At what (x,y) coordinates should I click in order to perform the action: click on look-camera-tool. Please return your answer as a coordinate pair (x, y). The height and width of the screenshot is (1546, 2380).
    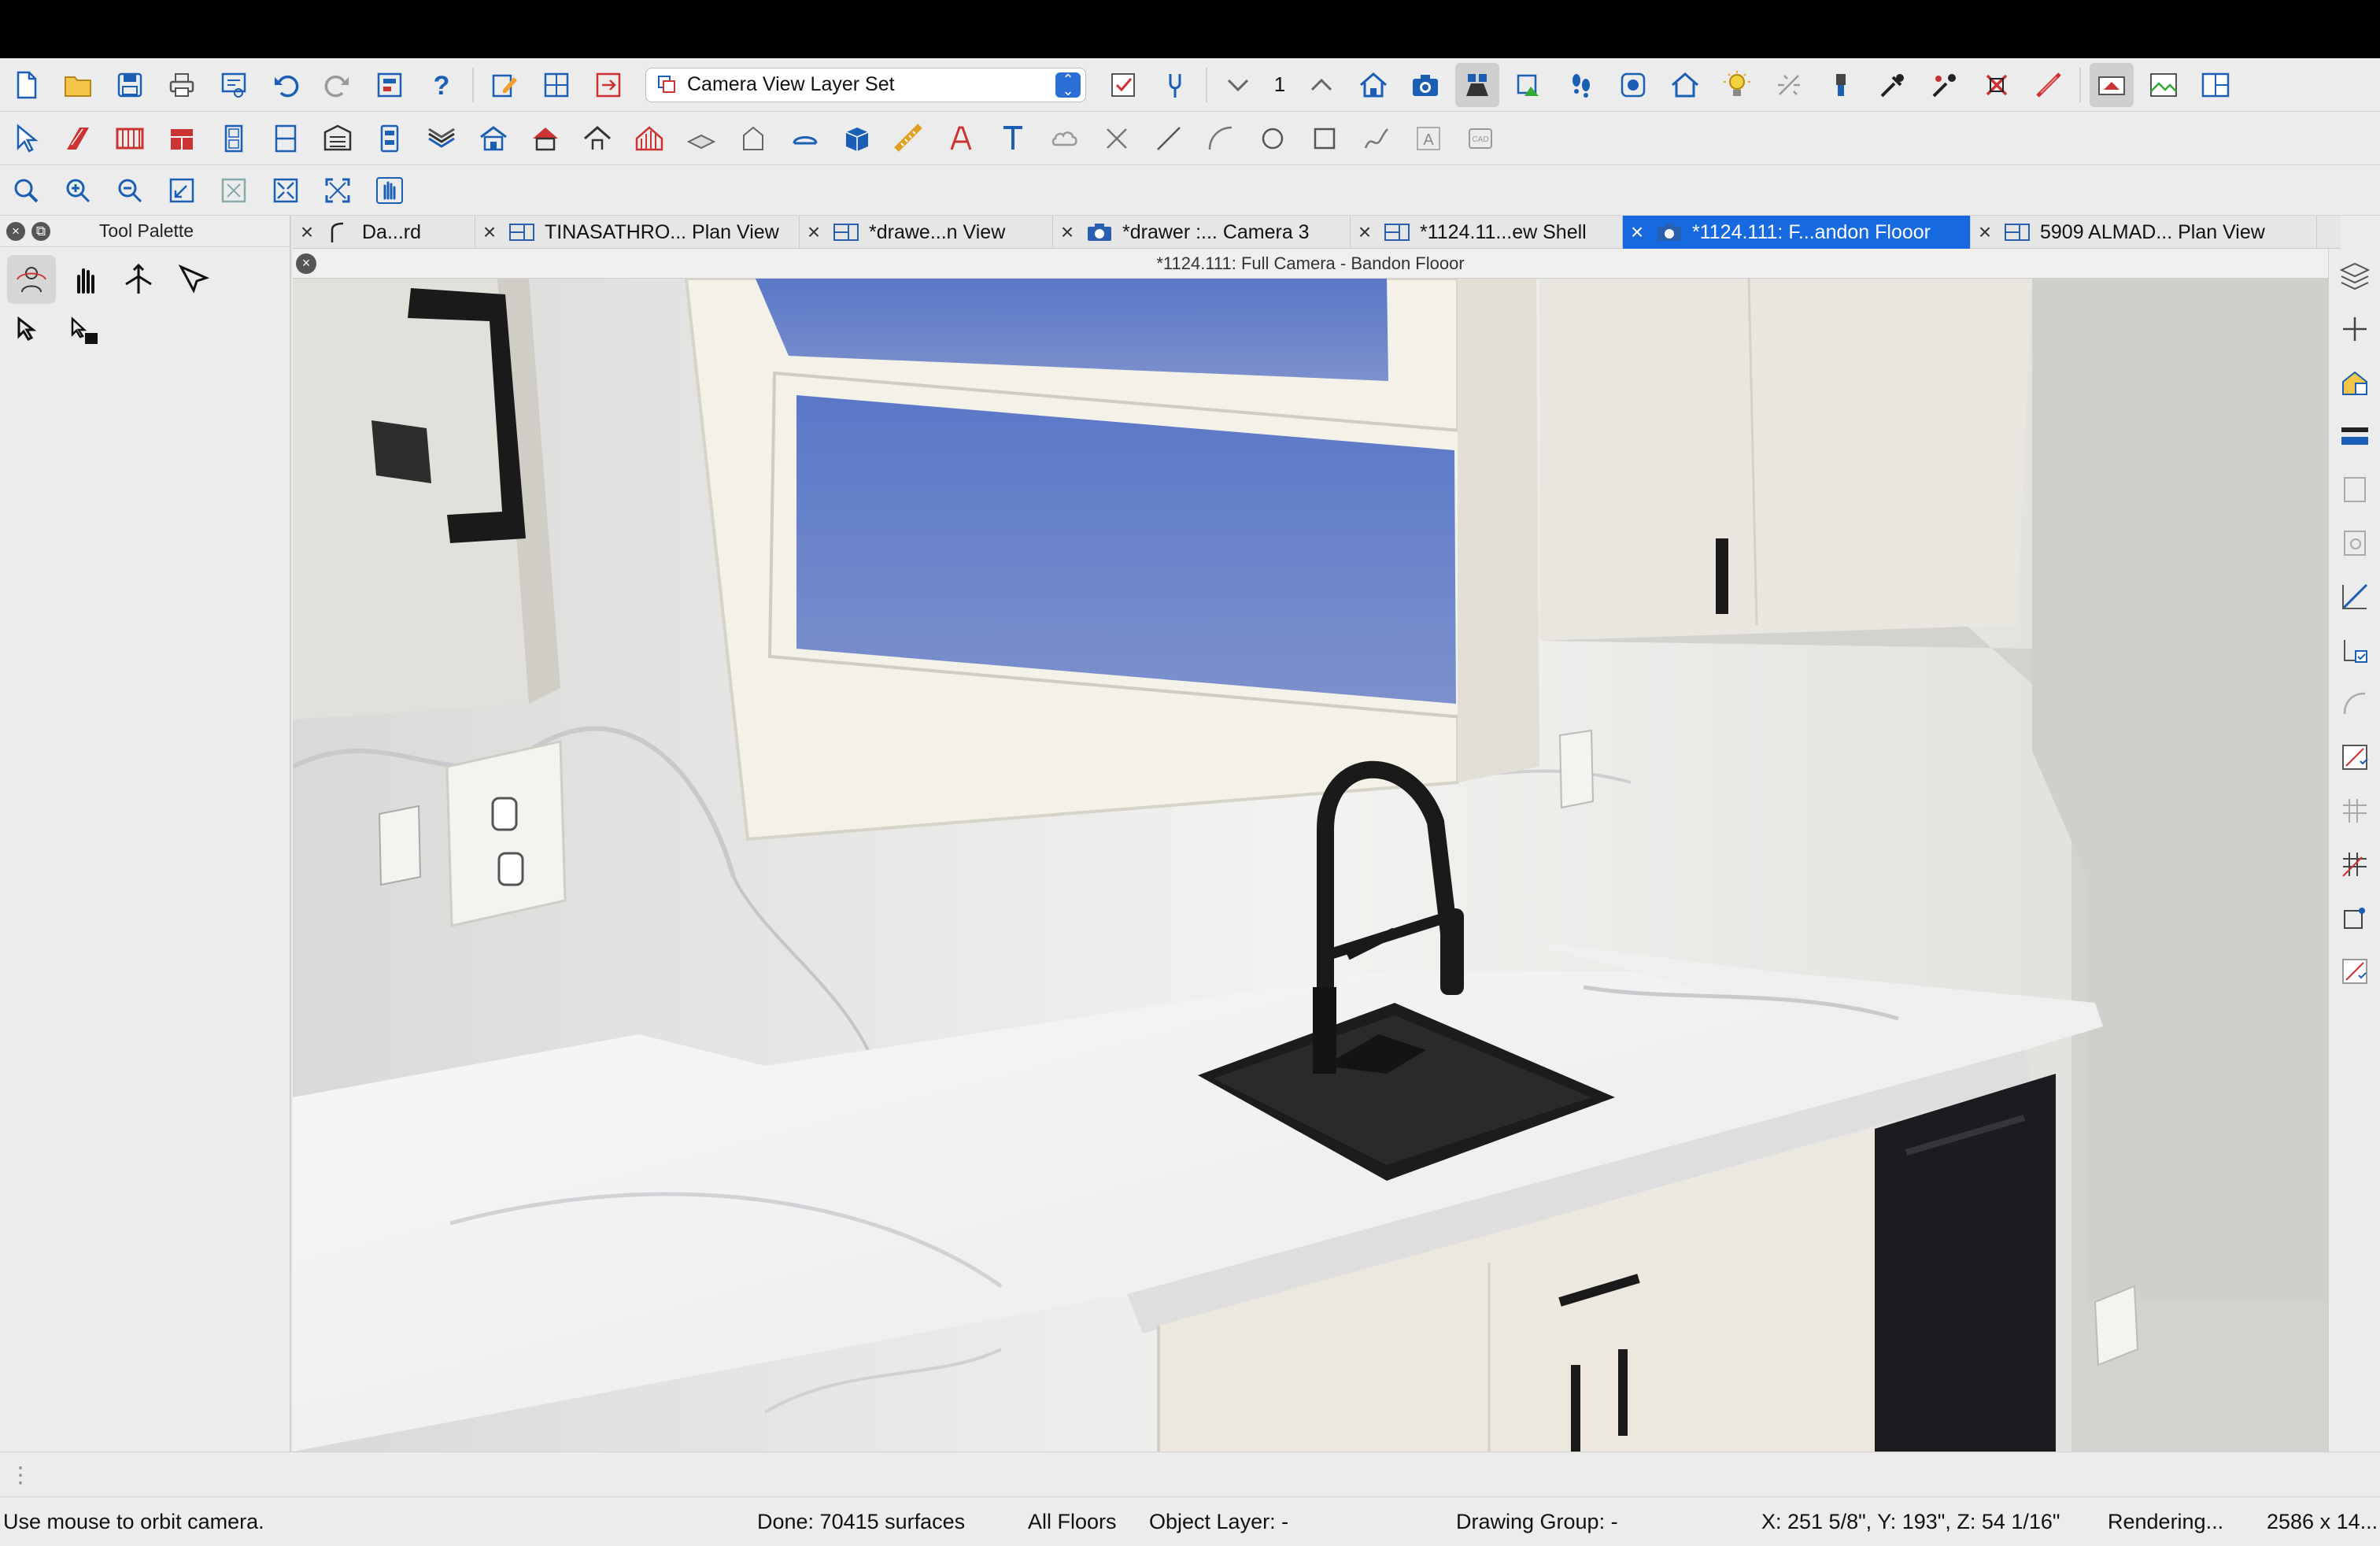
    Looking at the image, I should click on (32, 331).